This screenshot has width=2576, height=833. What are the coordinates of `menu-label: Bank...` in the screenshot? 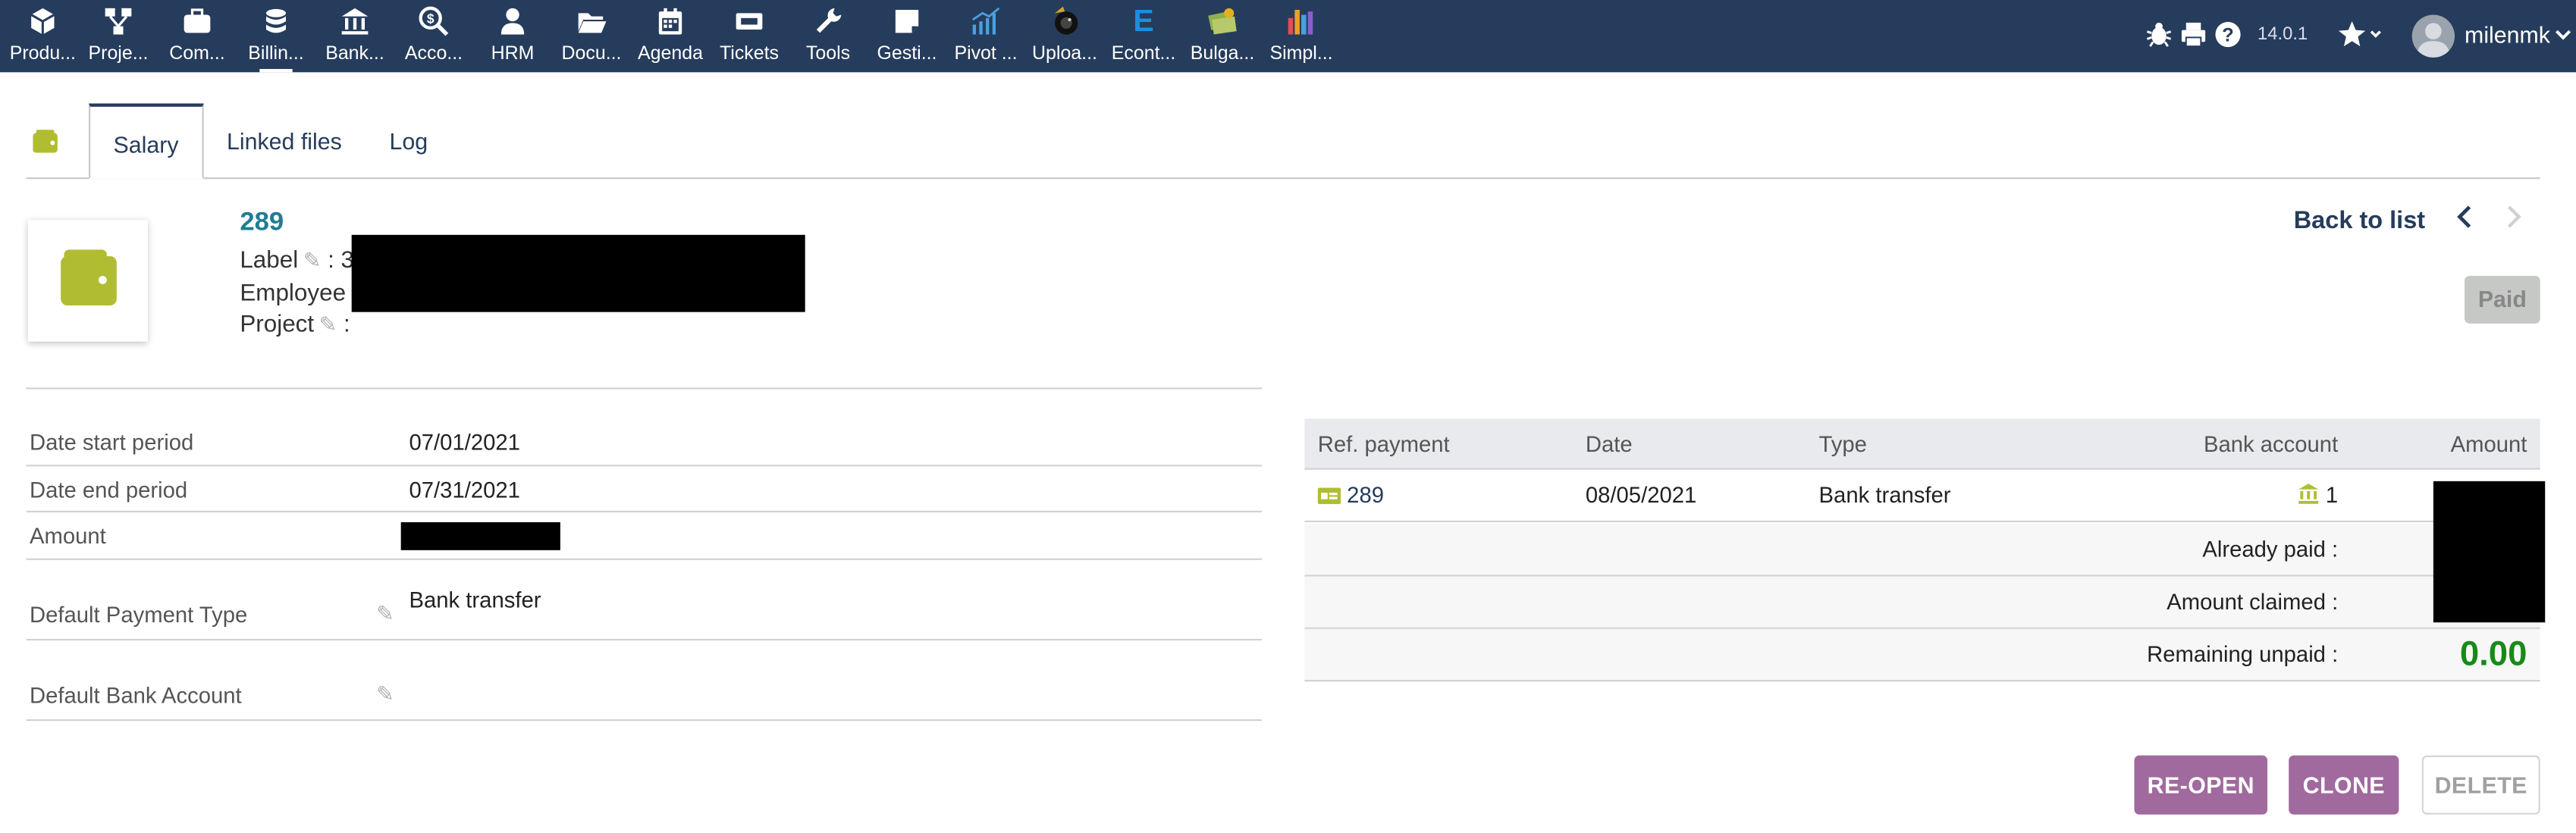 It's located at (354, 54).